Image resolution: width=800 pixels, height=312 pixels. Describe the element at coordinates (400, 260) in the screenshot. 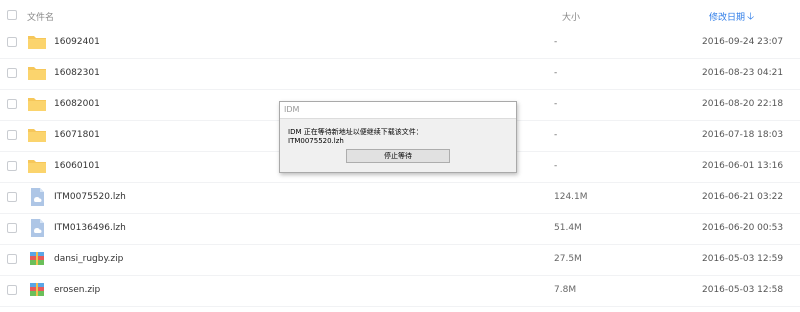

I see `file-row: dansi_rugby.zip 27.5M 2016-05-03 12:59` at that location.